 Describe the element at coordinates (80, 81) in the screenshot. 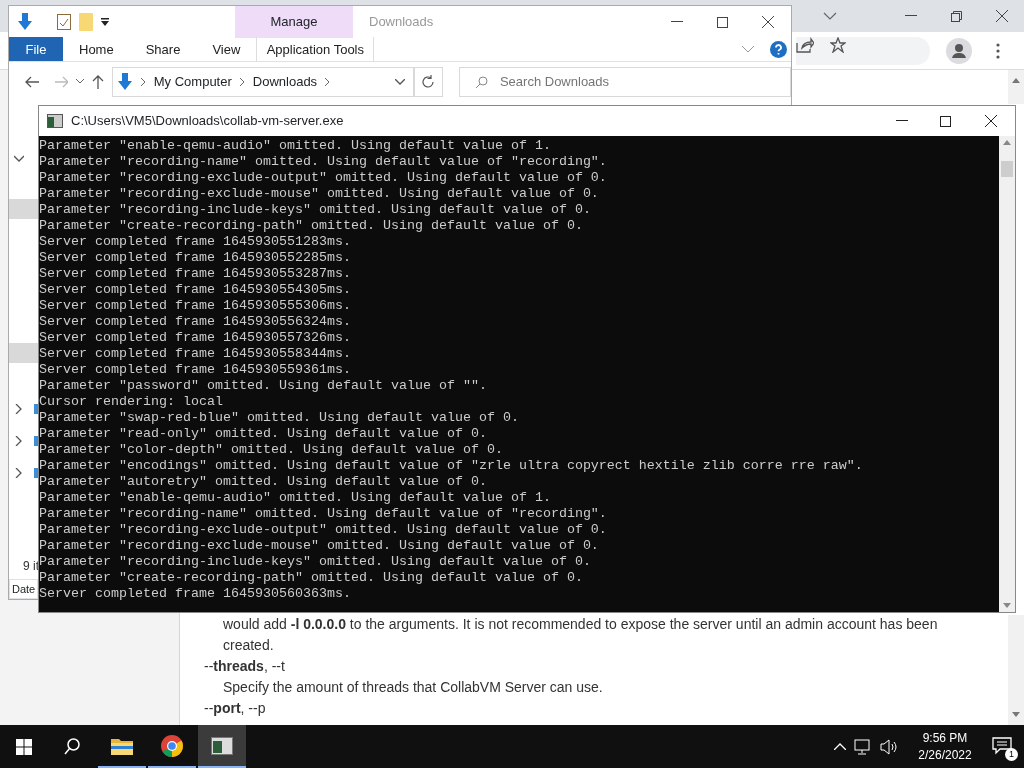

I see `recent-locations-icon` at that location.